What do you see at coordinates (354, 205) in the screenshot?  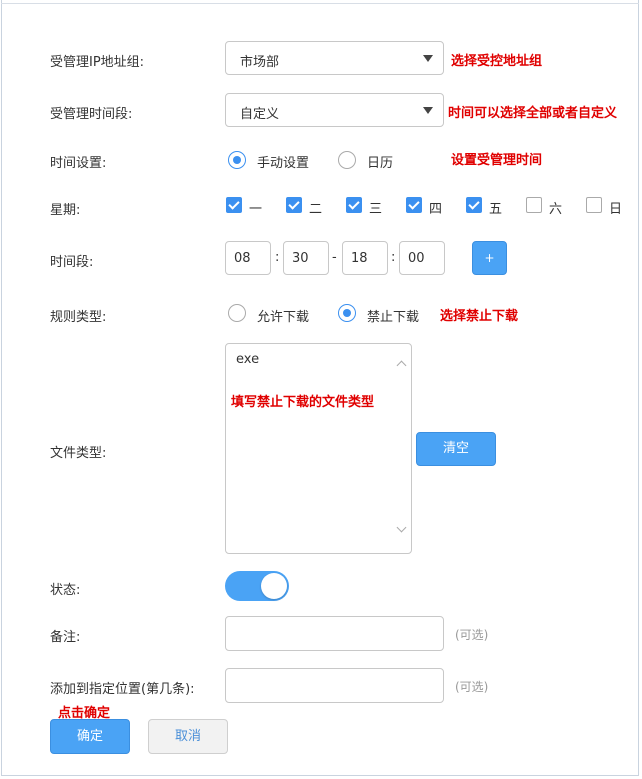 I see `checkbox-wed` at bounding box center [354, 205].